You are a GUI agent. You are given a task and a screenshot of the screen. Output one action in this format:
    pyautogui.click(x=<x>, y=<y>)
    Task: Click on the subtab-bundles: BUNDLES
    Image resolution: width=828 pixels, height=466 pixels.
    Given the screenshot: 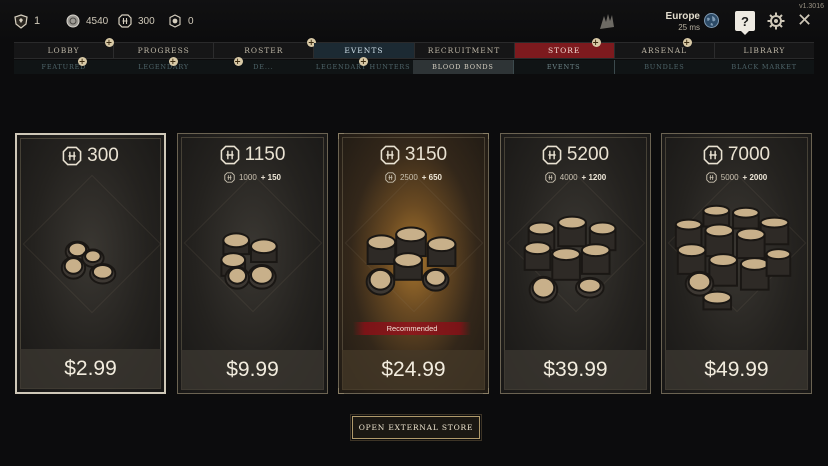 What is the action you would take?
    pyautogui.click(x=665, y=67)
    